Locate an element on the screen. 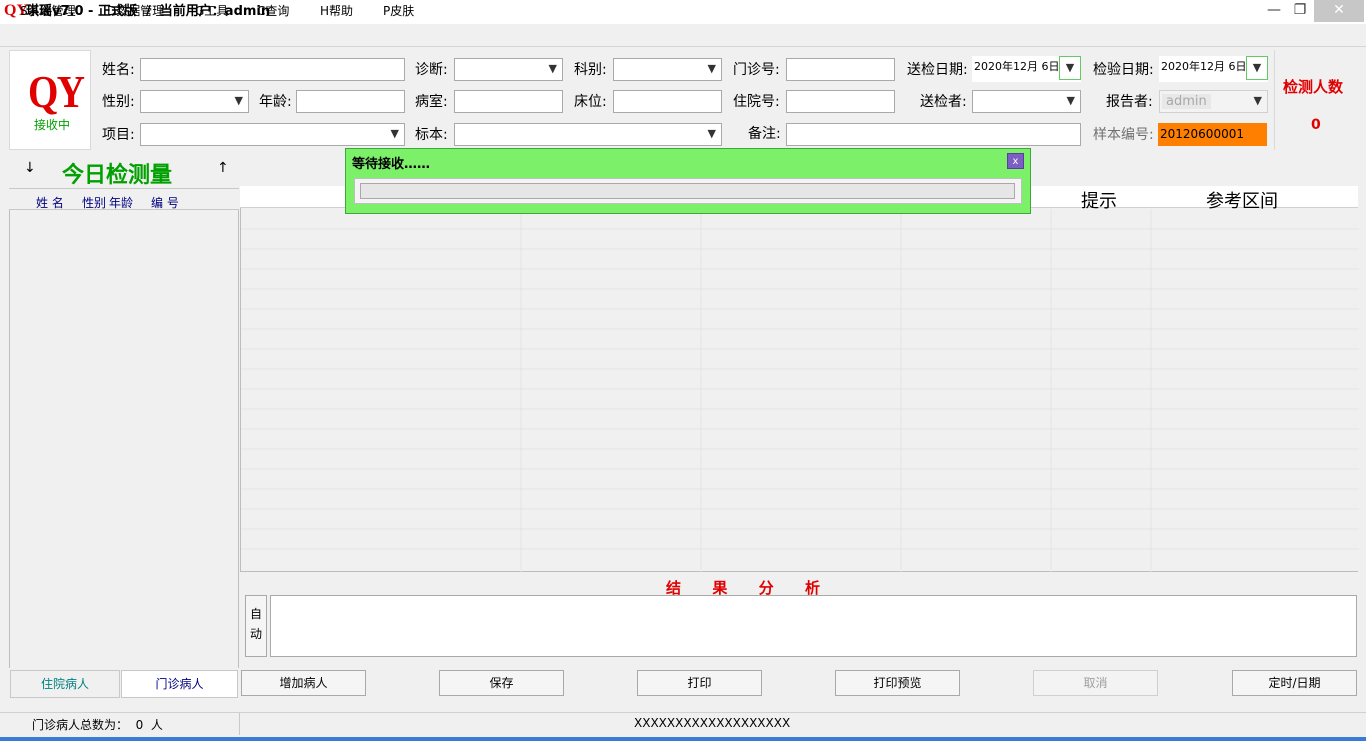 The height and width of the screenshot is (741, 1366). name-label: 姓名: is located at coordinates (118, 70).